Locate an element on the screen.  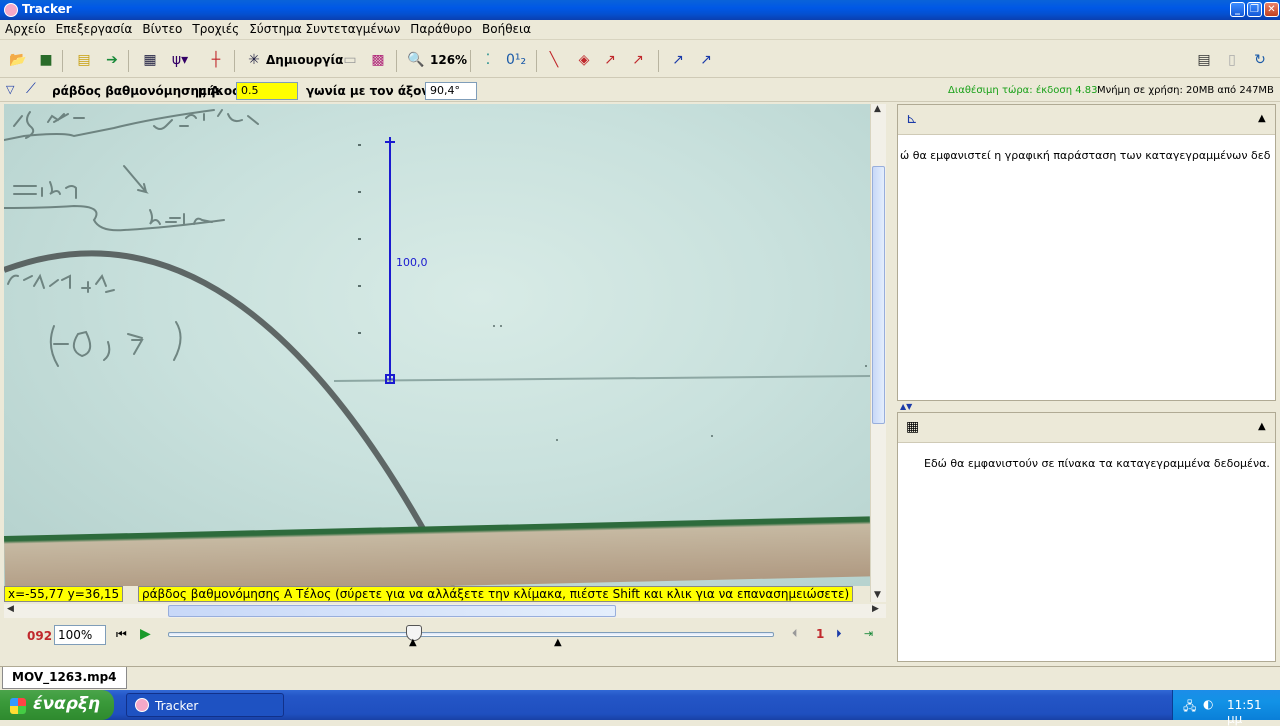
video-tab: MOV_1263.mp4 is located at coordinates (64, 678).